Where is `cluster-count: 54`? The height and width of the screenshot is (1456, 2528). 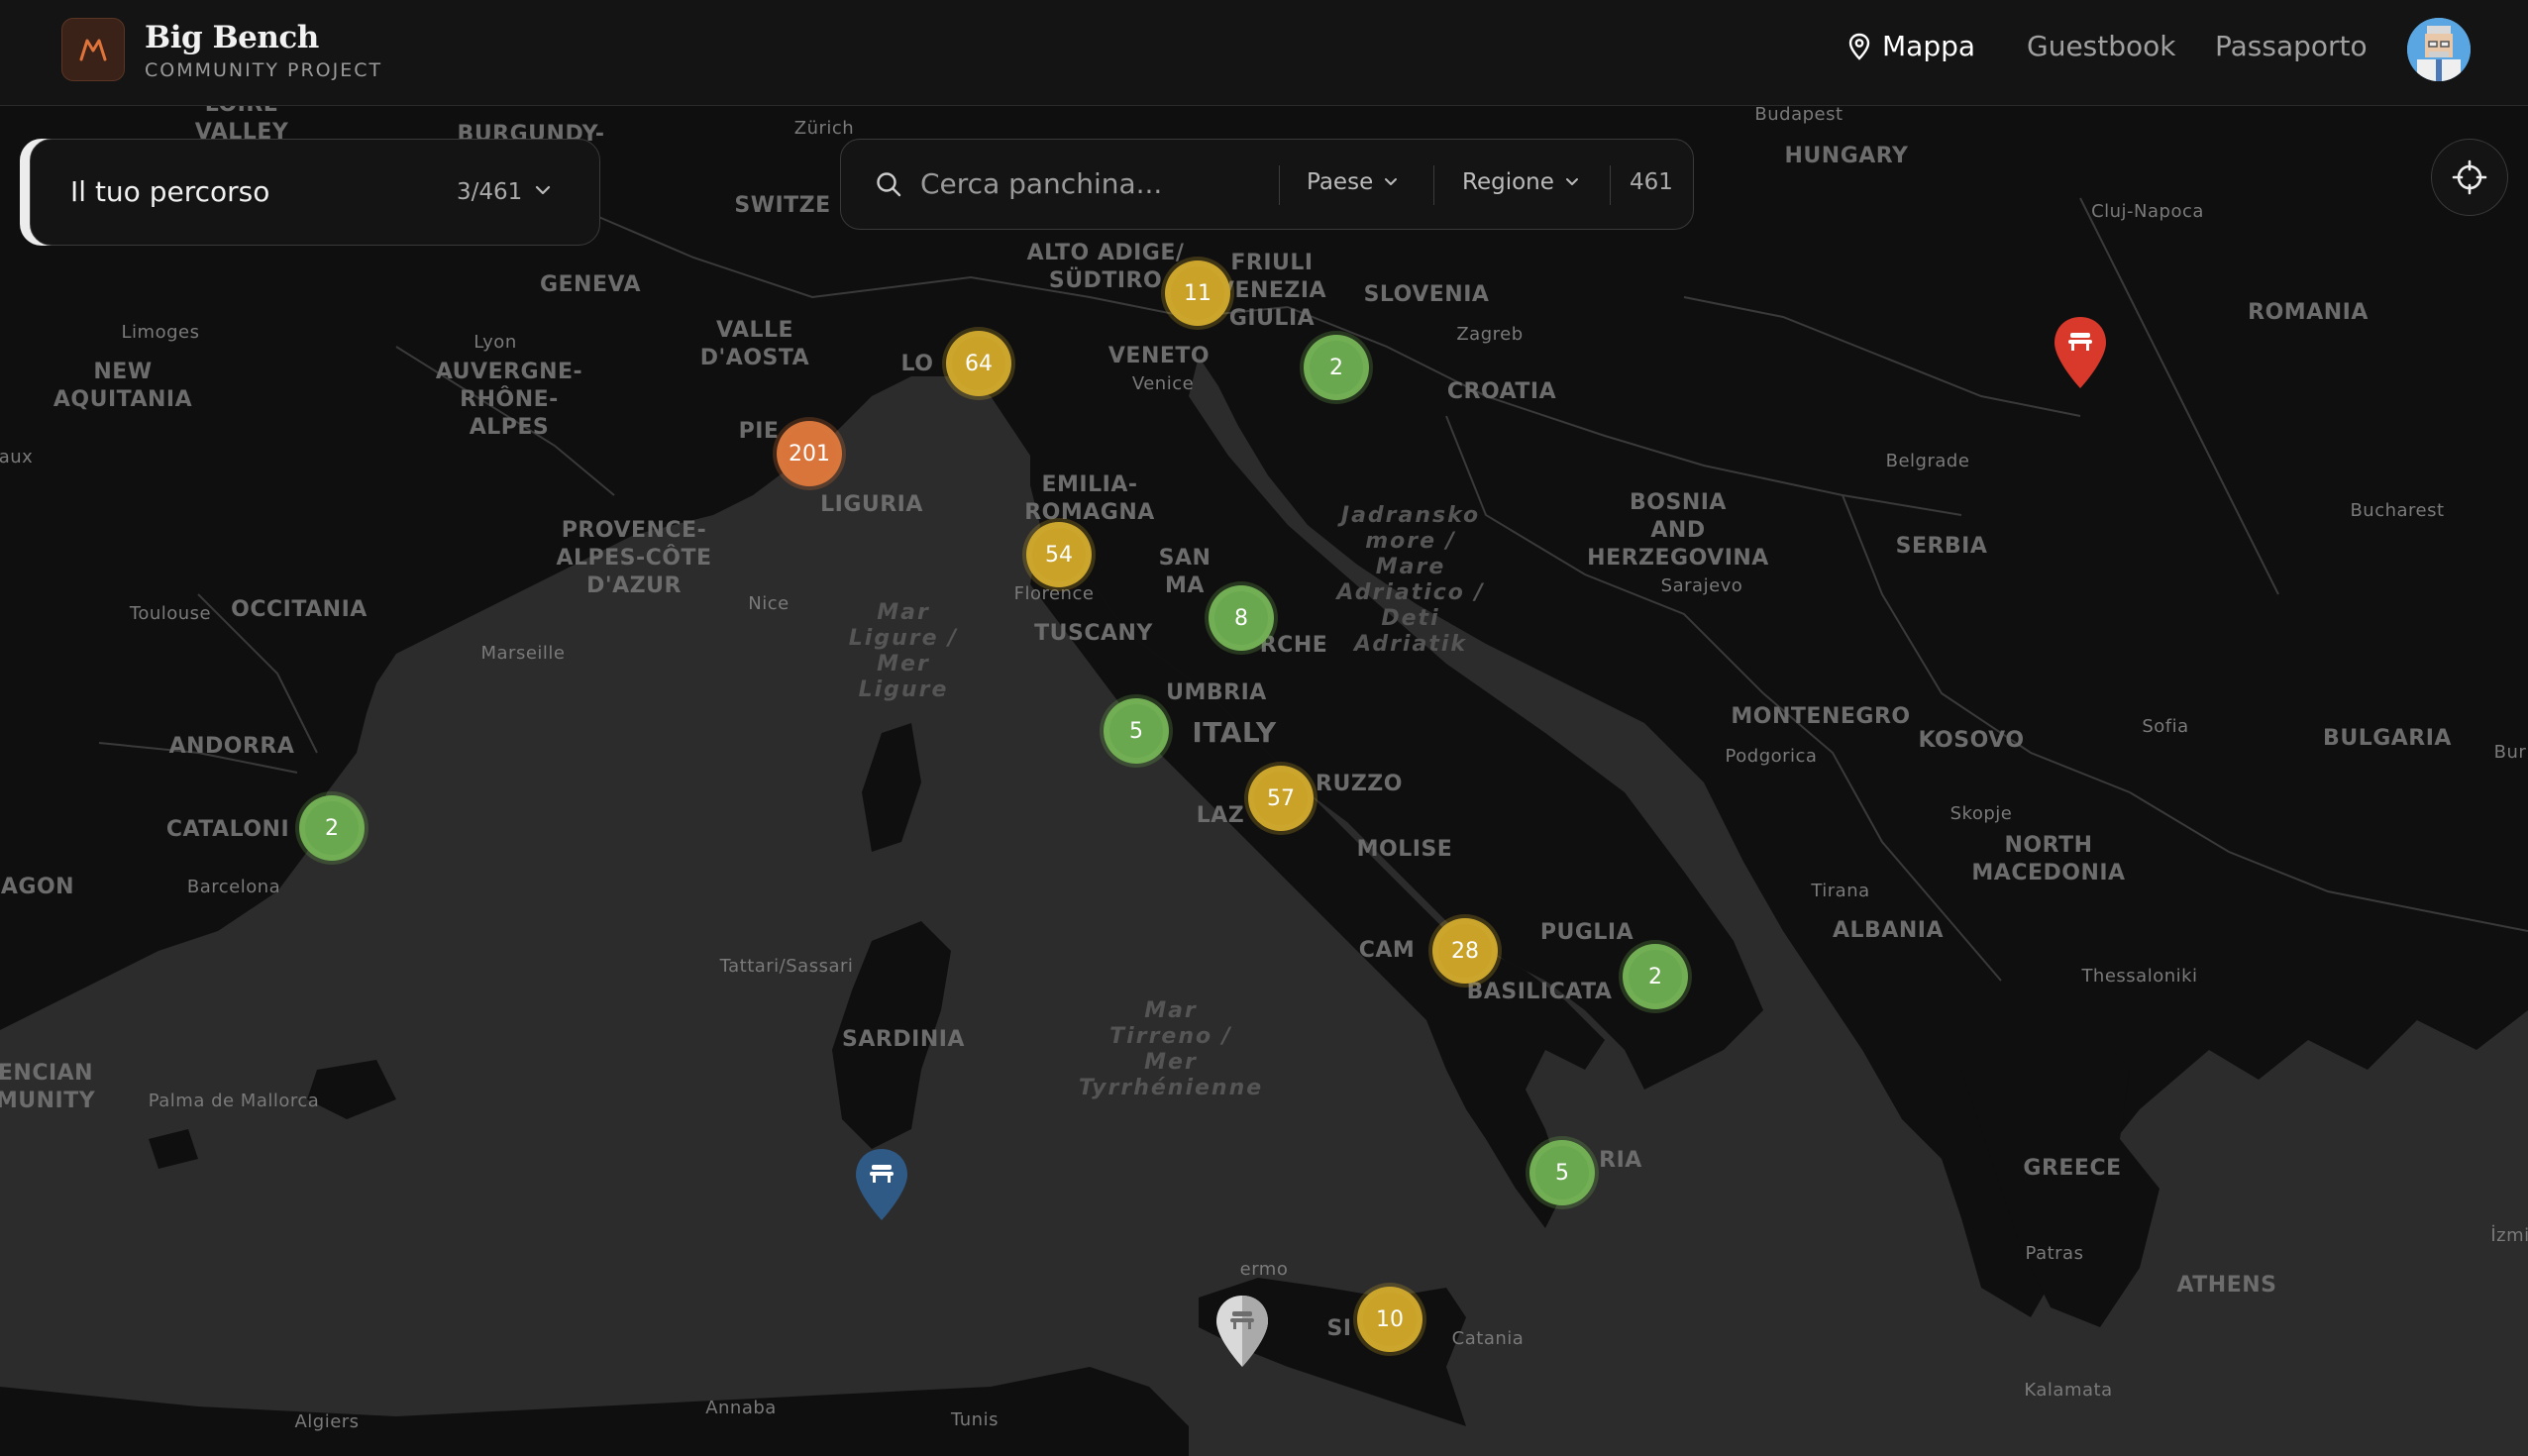 cluster-count: 54 is located at coordinates (1059, 555).